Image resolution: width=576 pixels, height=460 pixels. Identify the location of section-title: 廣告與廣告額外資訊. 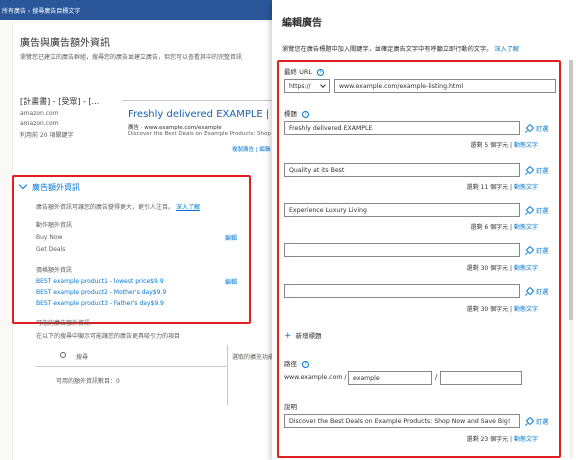
(65, 43).